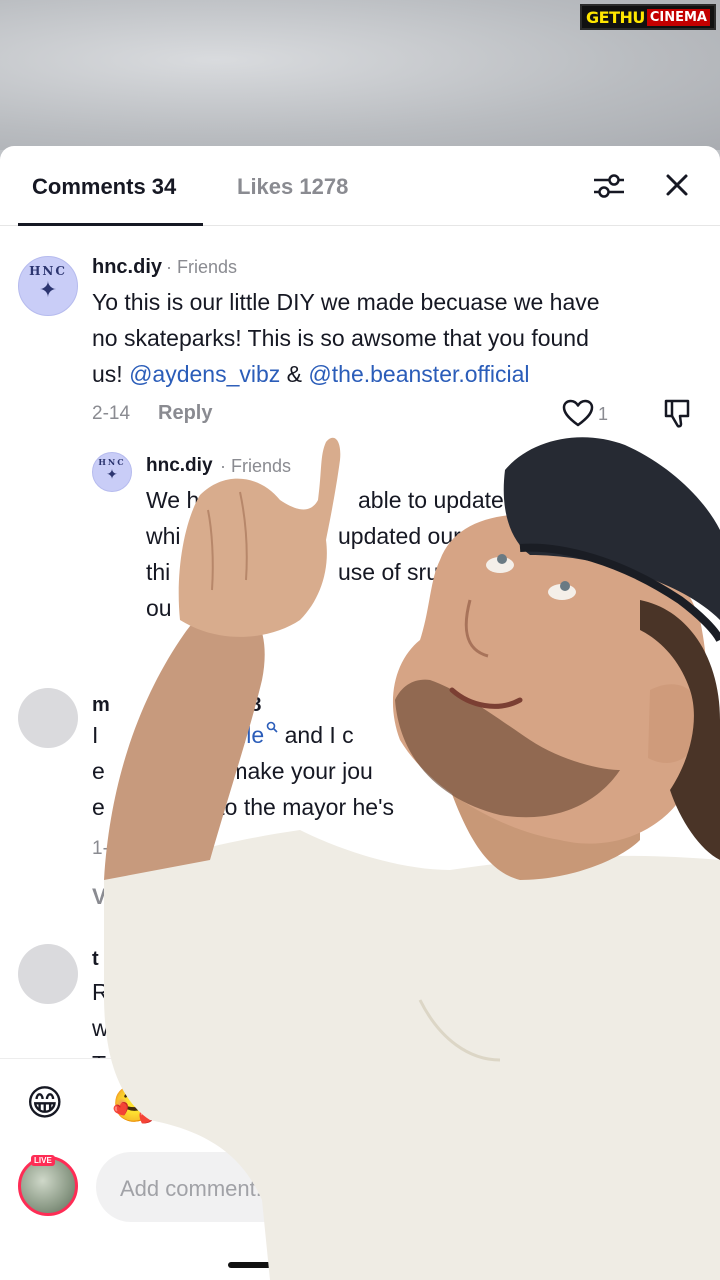  Describe the element at coordinates (204, 374) in the screenshot. I see `mention-link: @aydens_vibz` at that location.